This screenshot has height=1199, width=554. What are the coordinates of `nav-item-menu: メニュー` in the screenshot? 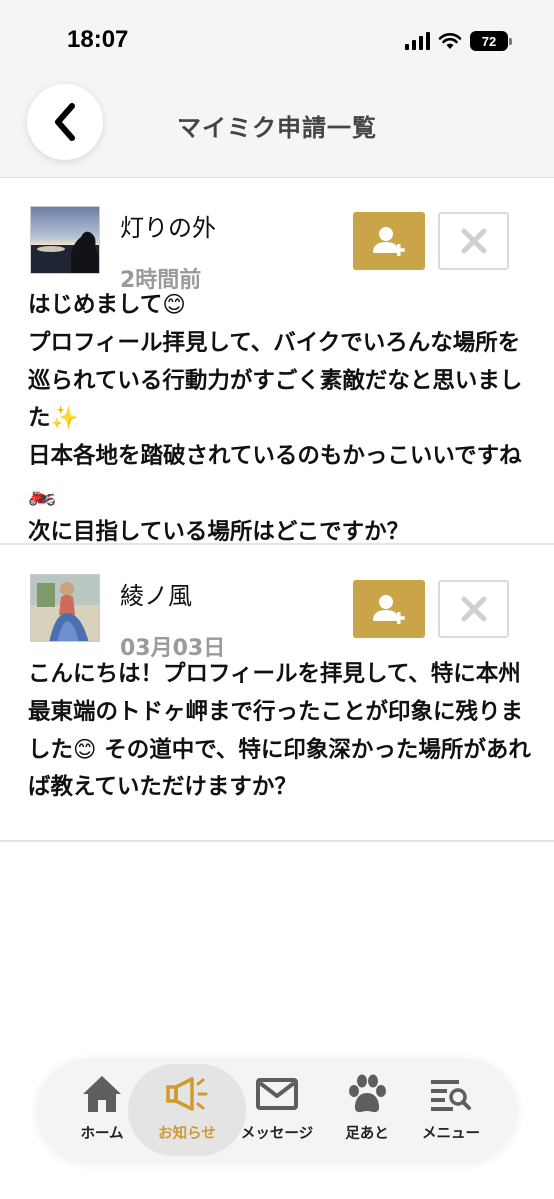 It's located at (451, 1112).